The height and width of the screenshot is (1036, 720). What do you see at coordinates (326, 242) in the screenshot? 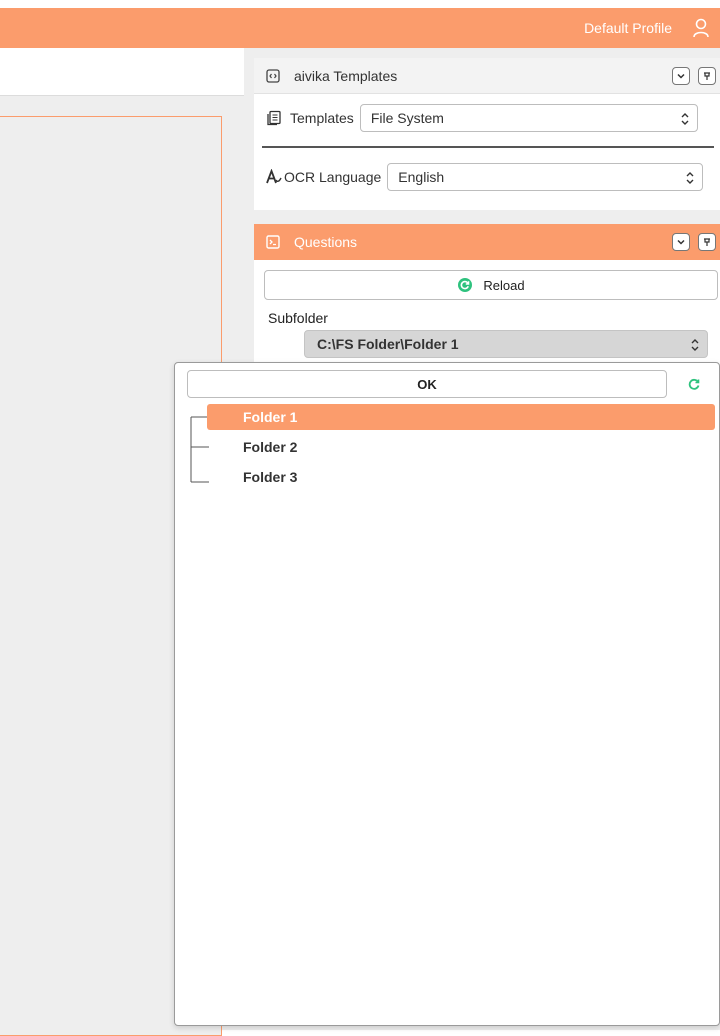
I see `questions-panel-title: Questions` at bounding box center [326, 242].